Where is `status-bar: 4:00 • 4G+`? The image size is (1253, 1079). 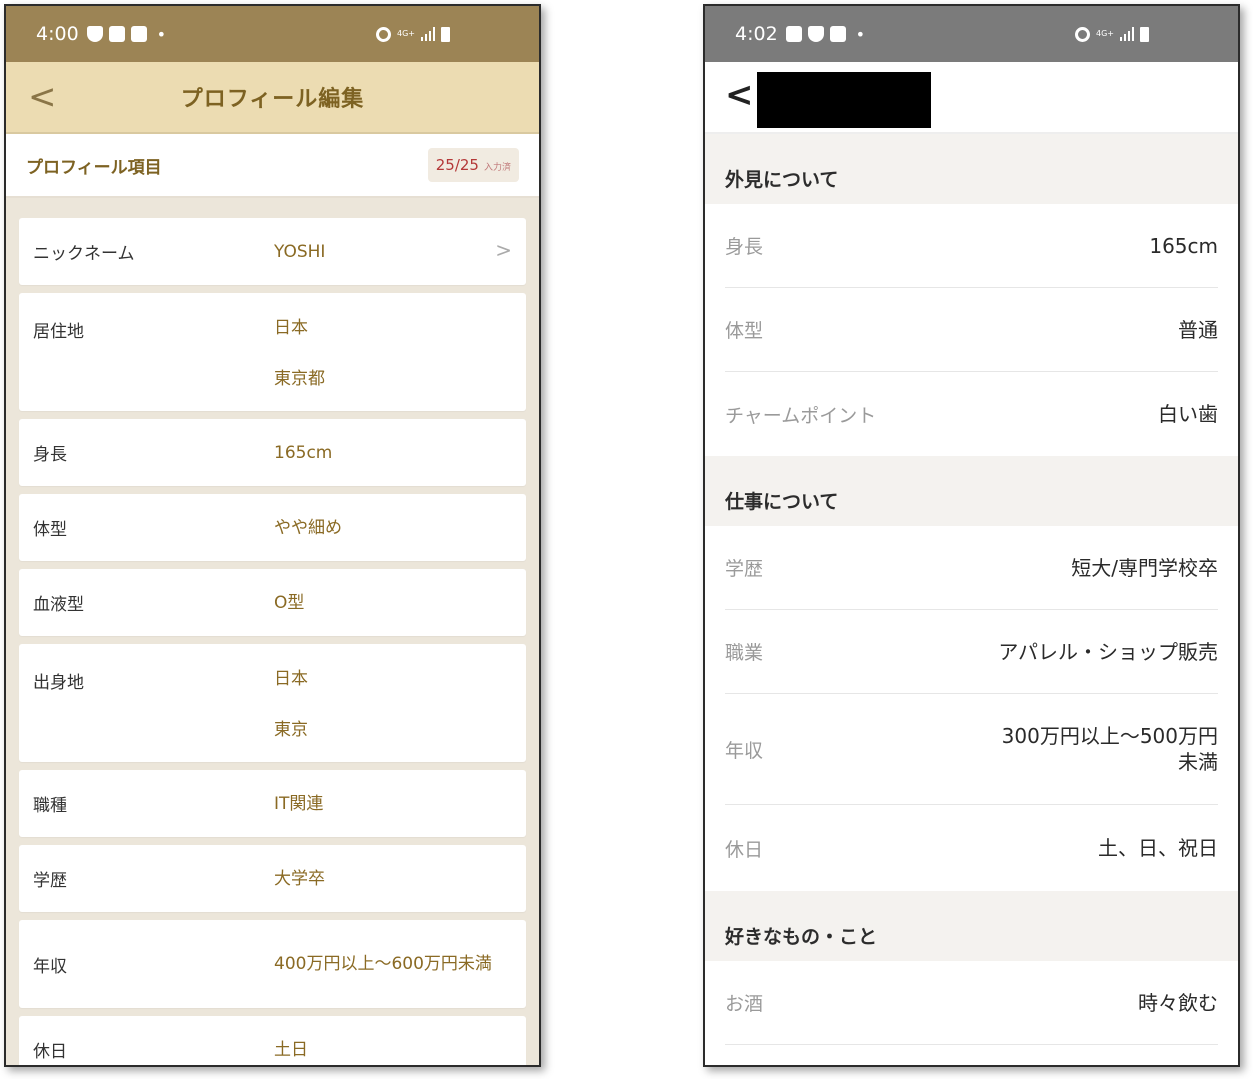 status-bar: 4:00 • 4G+ is located at coordinates (272, 34).